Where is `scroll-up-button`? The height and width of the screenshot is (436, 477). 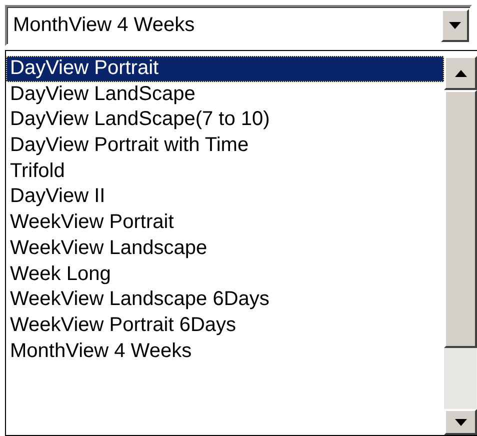
scroll-up-button is located at coordinates (460, 73).